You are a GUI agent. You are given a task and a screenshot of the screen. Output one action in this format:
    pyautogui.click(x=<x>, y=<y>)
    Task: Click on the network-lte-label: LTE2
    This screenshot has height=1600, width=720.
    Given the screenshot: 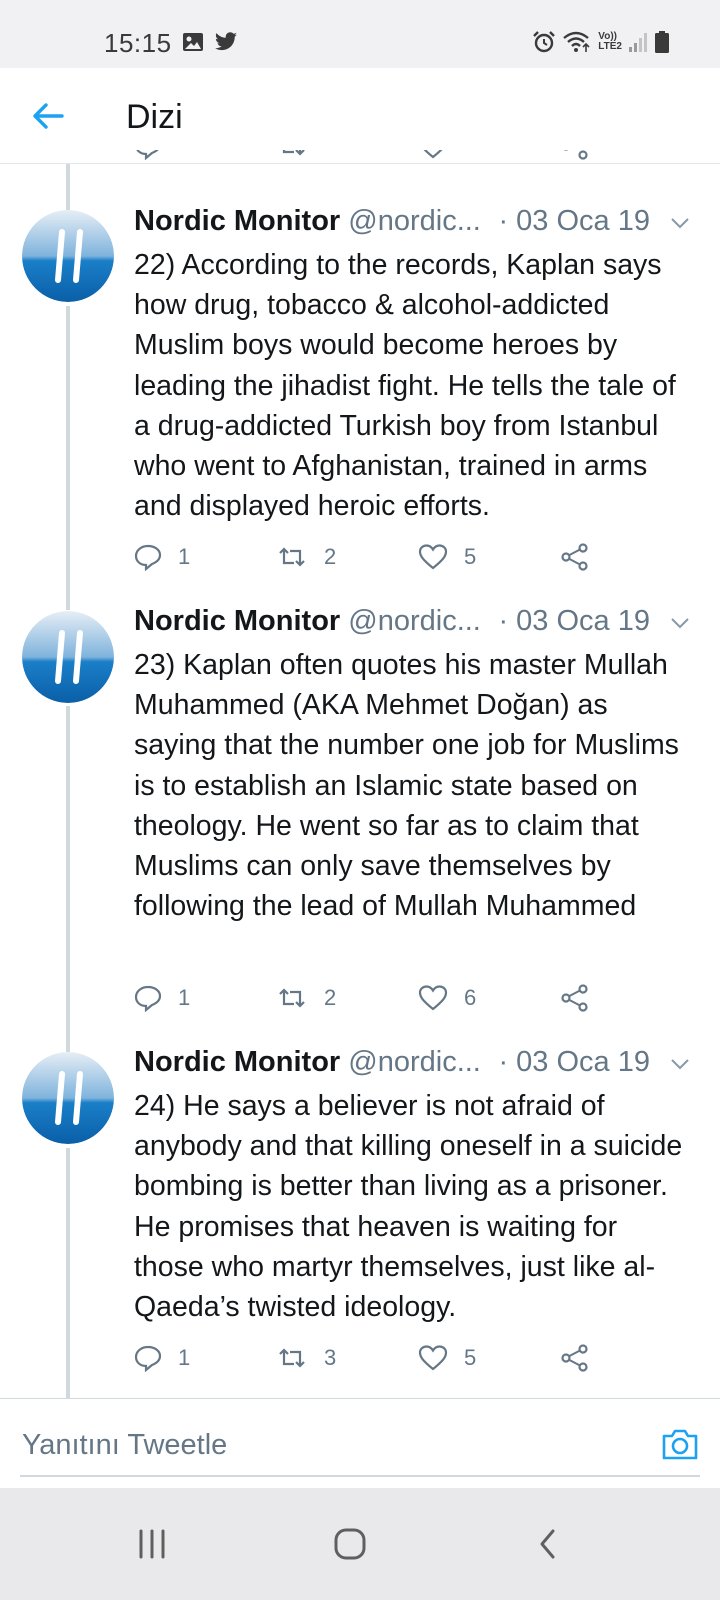 What is the action you would take?
    pyautogui.click(x=610, y=46)
    